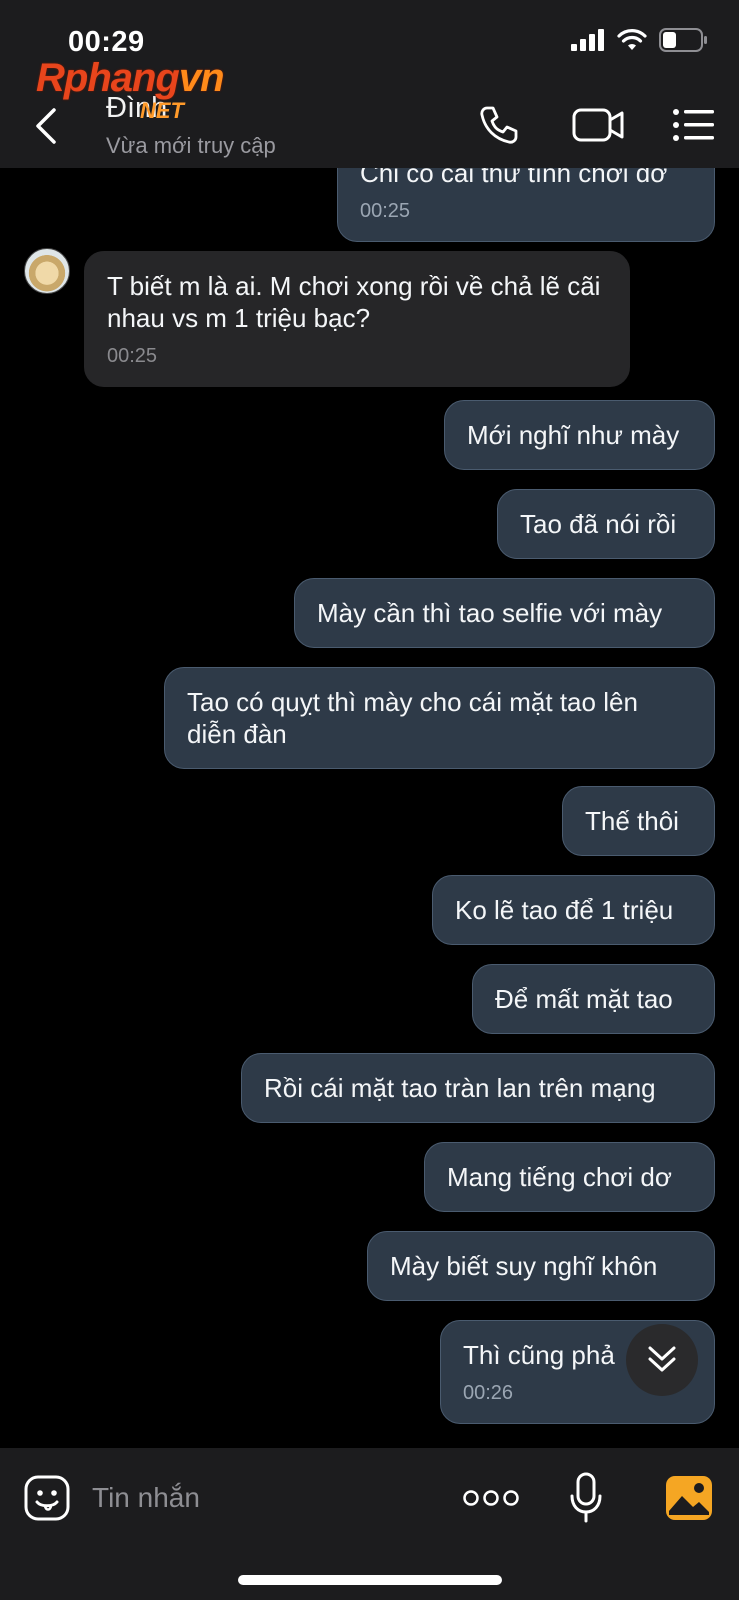 Image resolution: width=739 pixels, height=1600 pixels. I want to click on back-button, so click(48, 126).